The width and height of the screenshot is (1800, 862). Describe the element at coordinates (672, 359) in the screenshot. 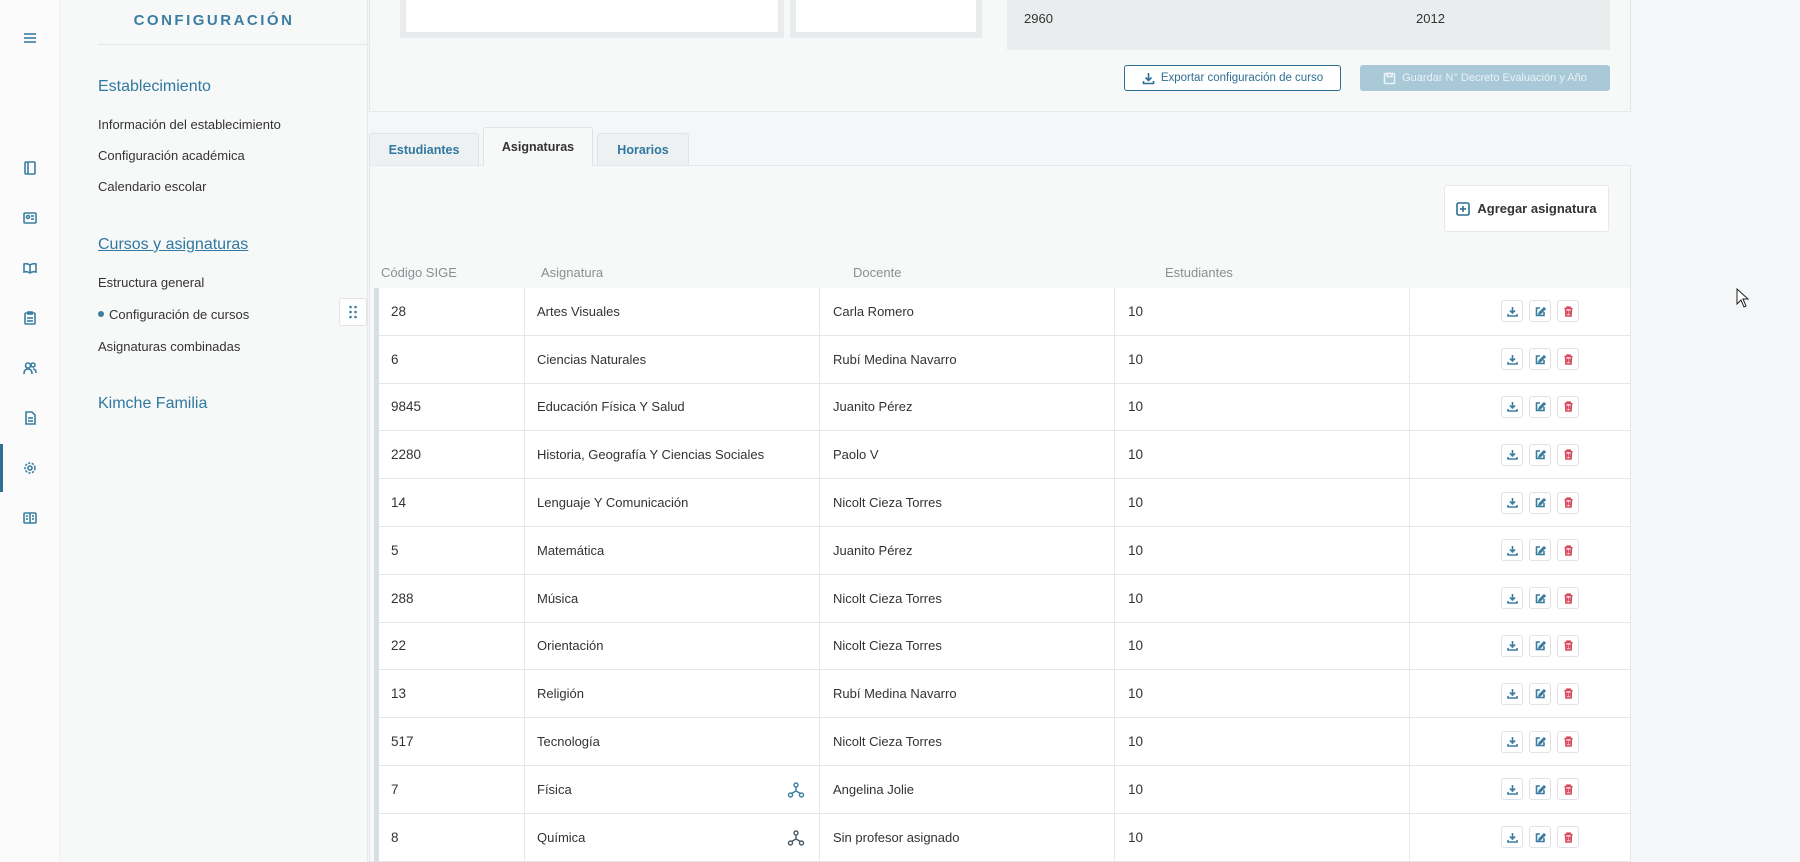

I see `cell-subject: Ciencias Naturales` at that location.